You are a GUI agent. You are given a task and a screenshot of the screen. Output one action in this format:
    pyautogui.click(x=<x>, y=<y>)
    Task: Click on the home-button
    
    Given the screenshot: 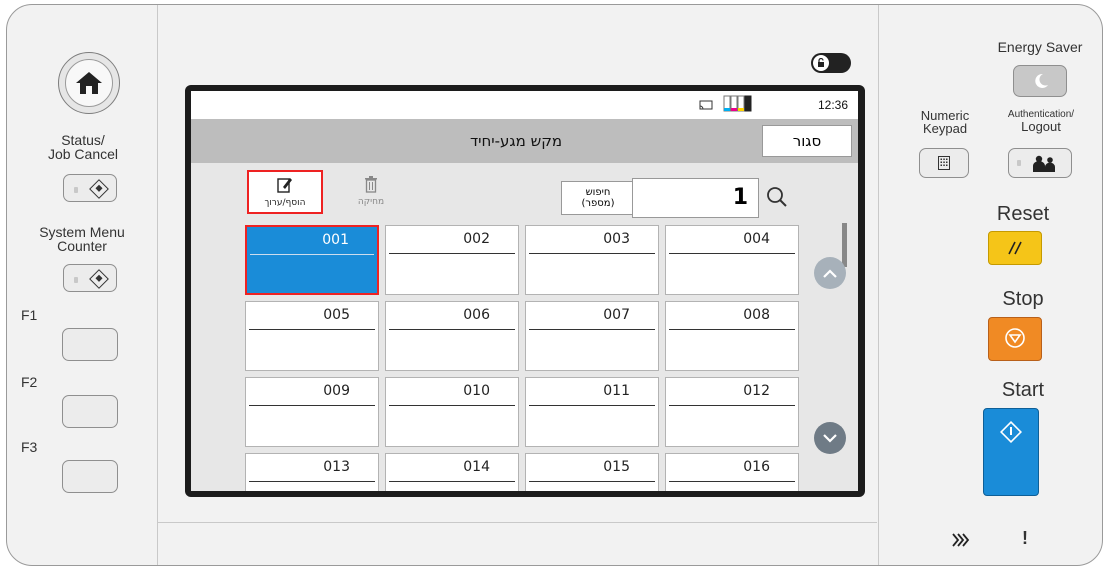 What is the action you would take?
    pyautogui.click(x=89, y=83)
    